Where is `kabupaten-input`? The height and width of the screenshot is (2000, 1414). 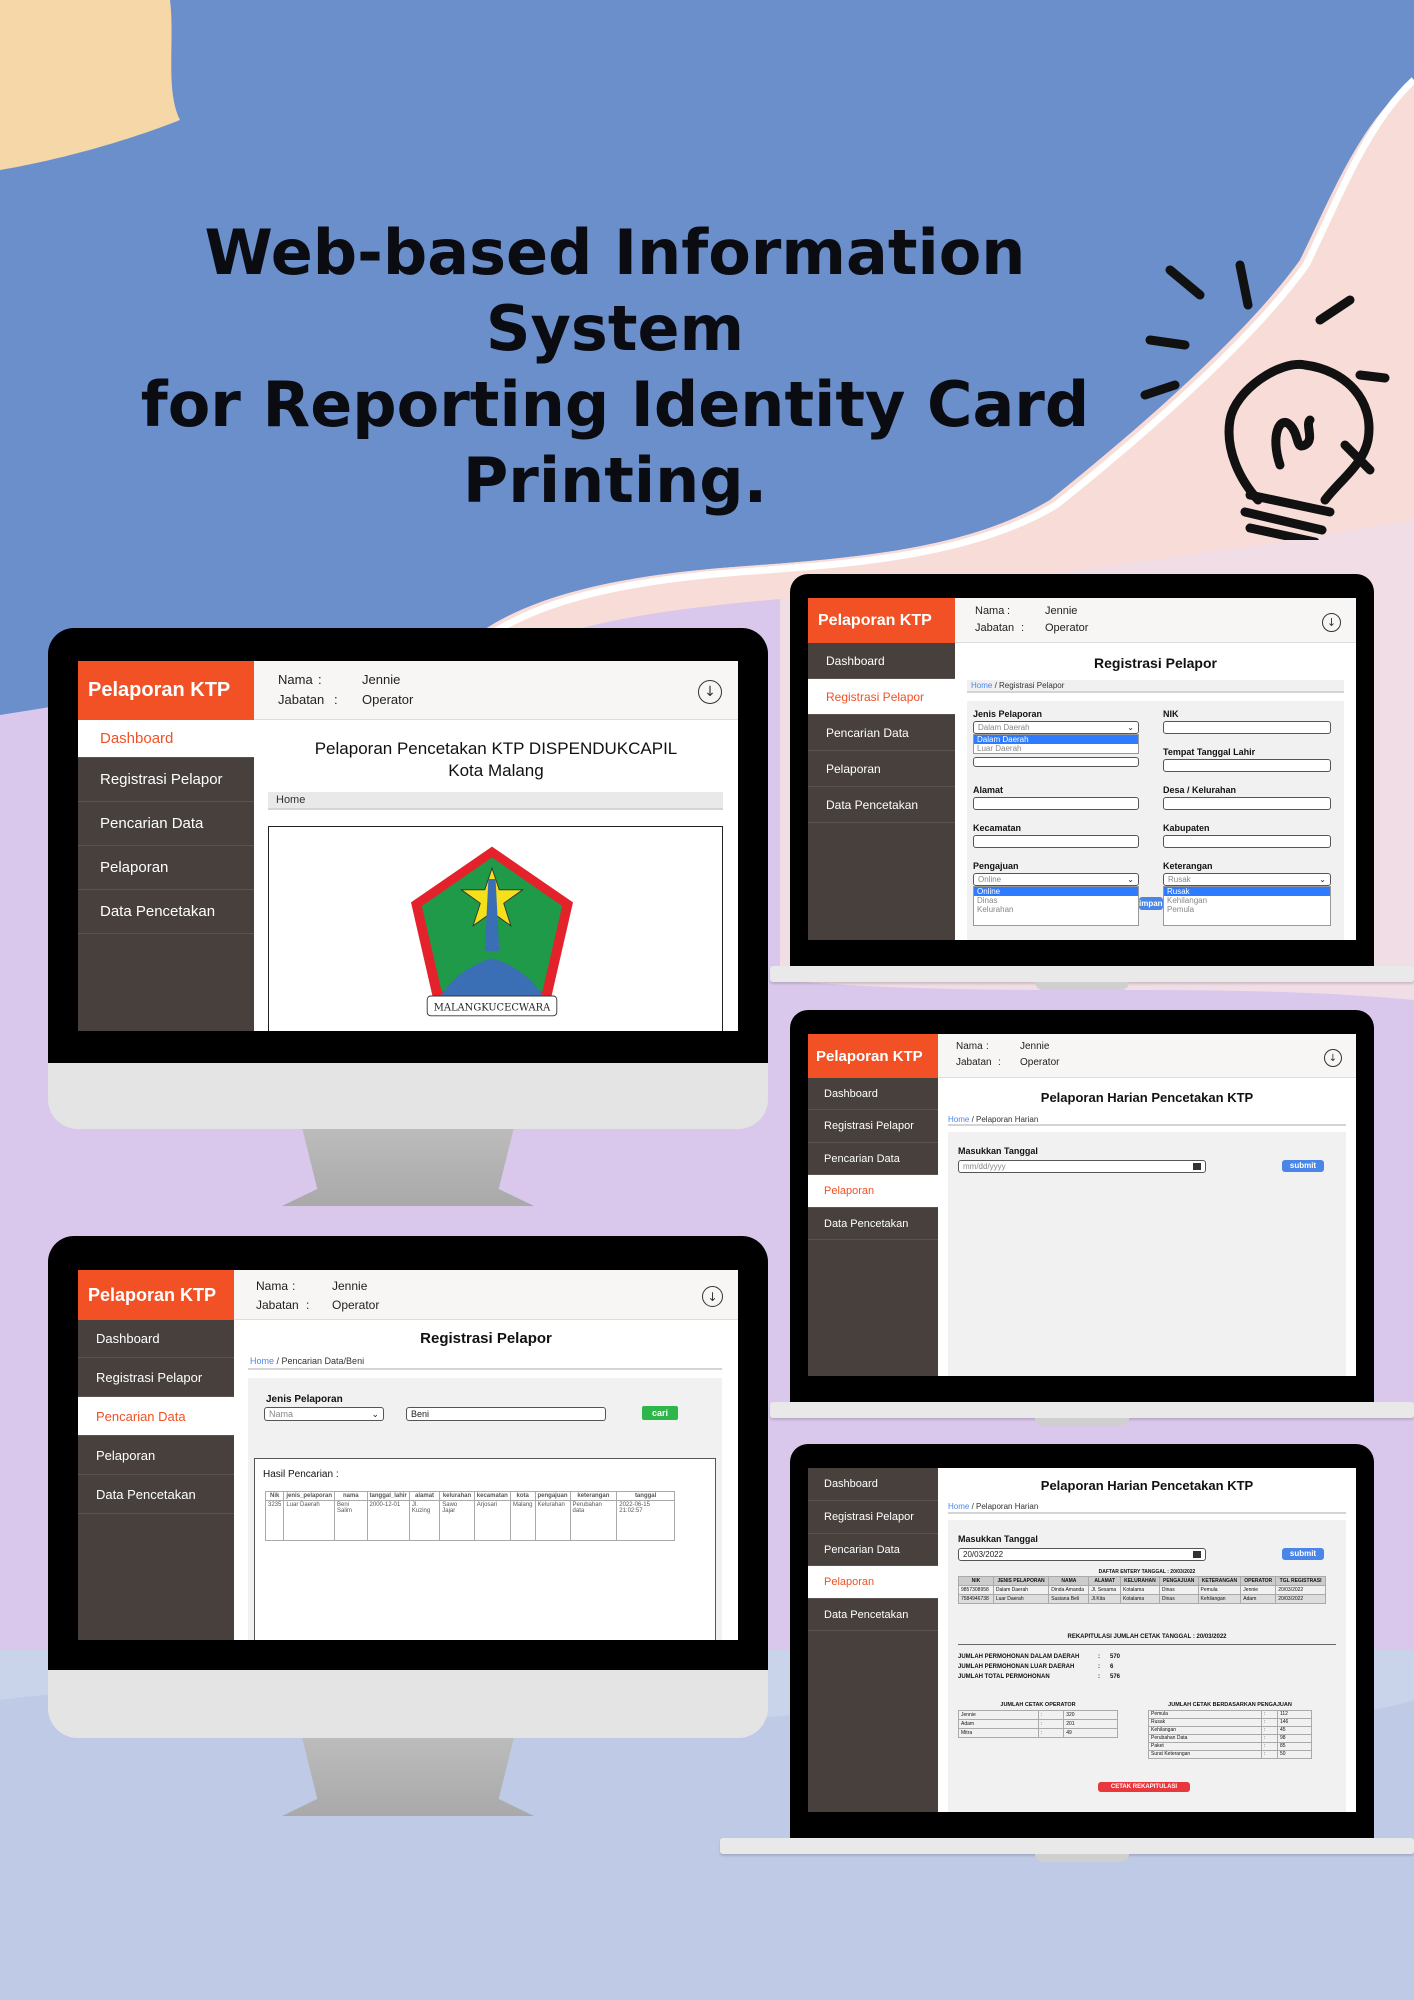 kabupaten-input is located at coordinates (1247, 841).